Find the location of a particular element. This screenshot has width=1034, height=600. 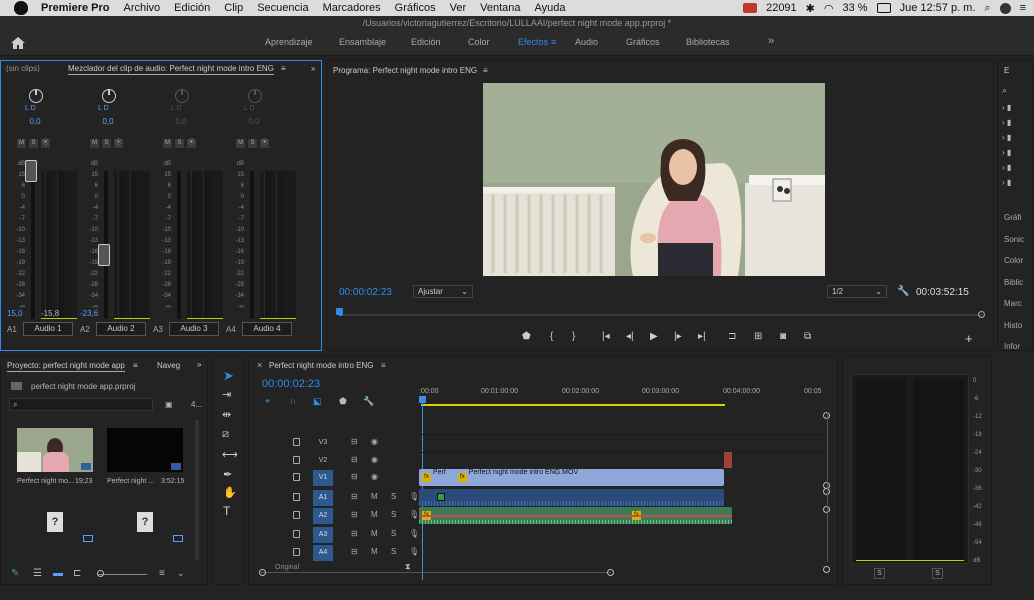

menu-list-icon: ≡ is located at coordinates (1023, 8).